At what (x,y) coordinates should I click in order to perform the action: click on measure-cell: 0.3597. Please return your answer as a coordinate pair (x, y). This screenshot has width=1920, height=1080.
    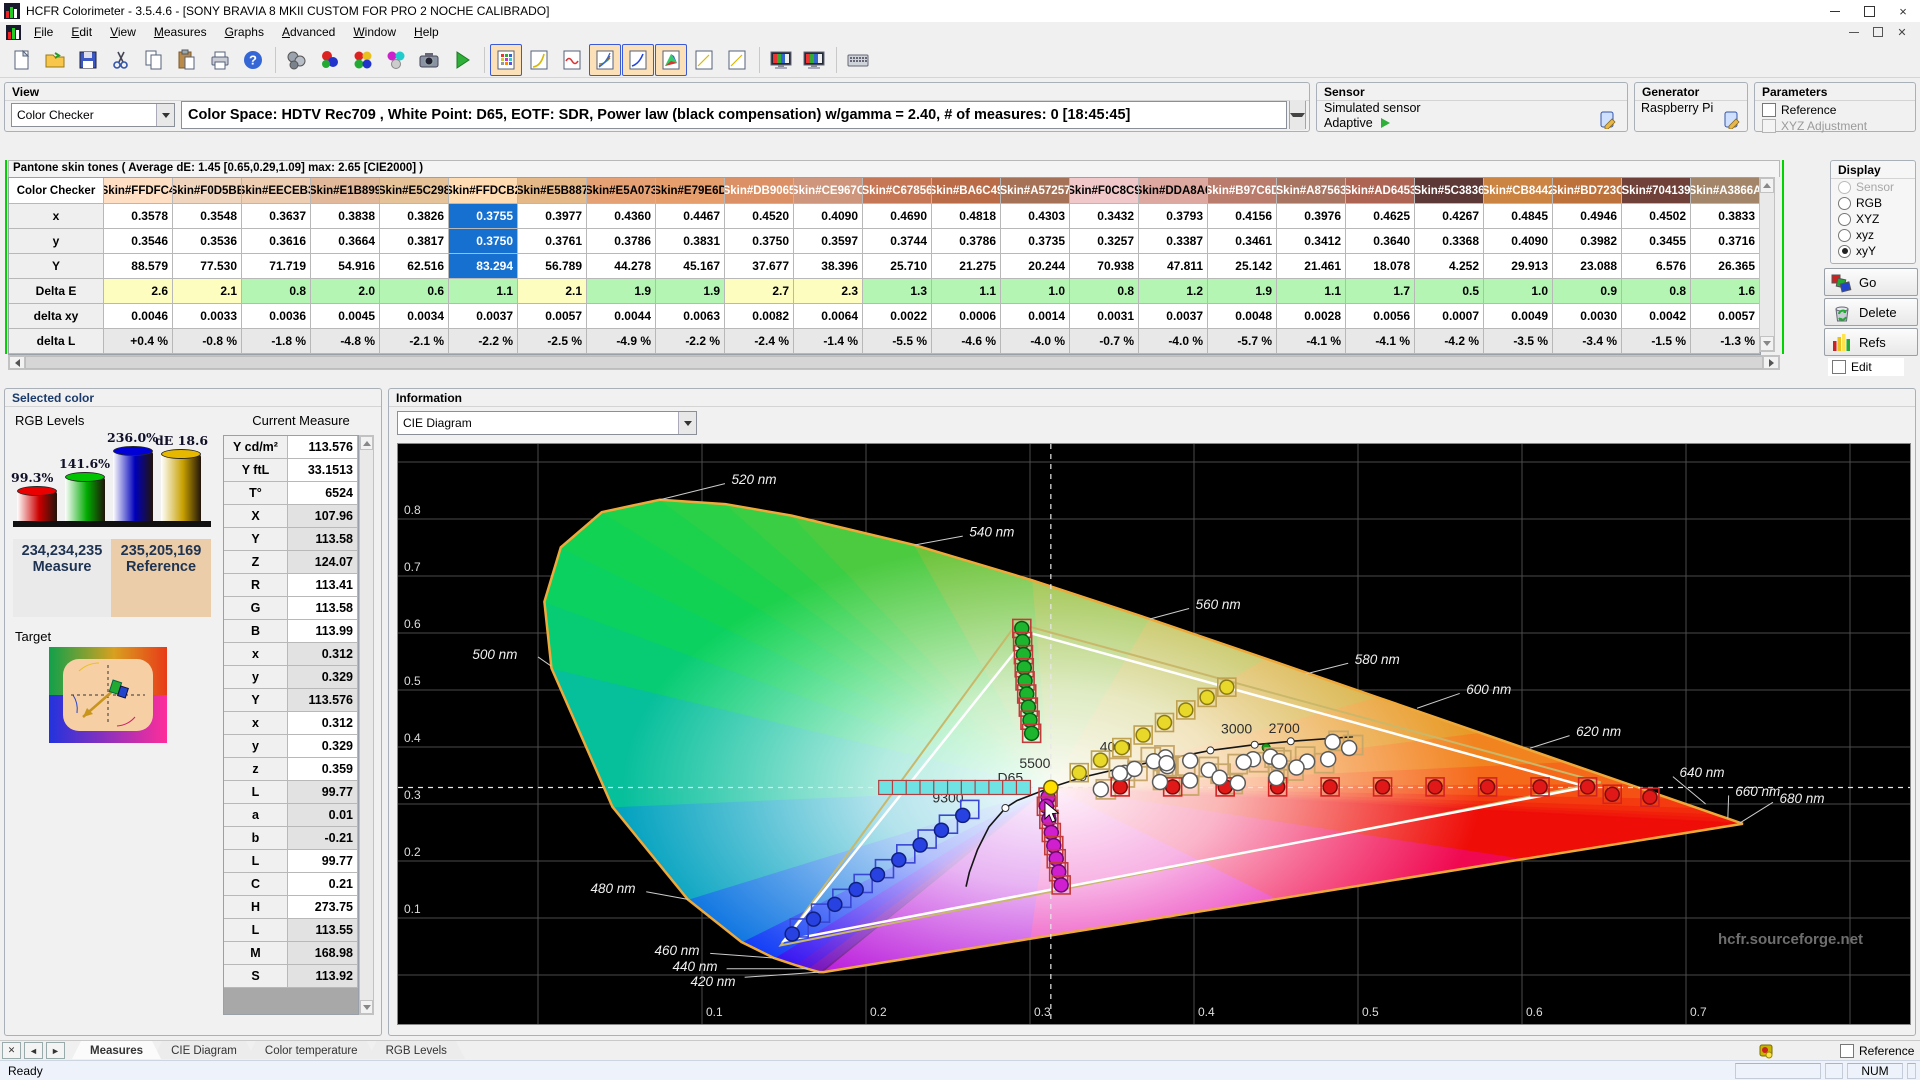
    Looking at the image, I should click on (828, 241).